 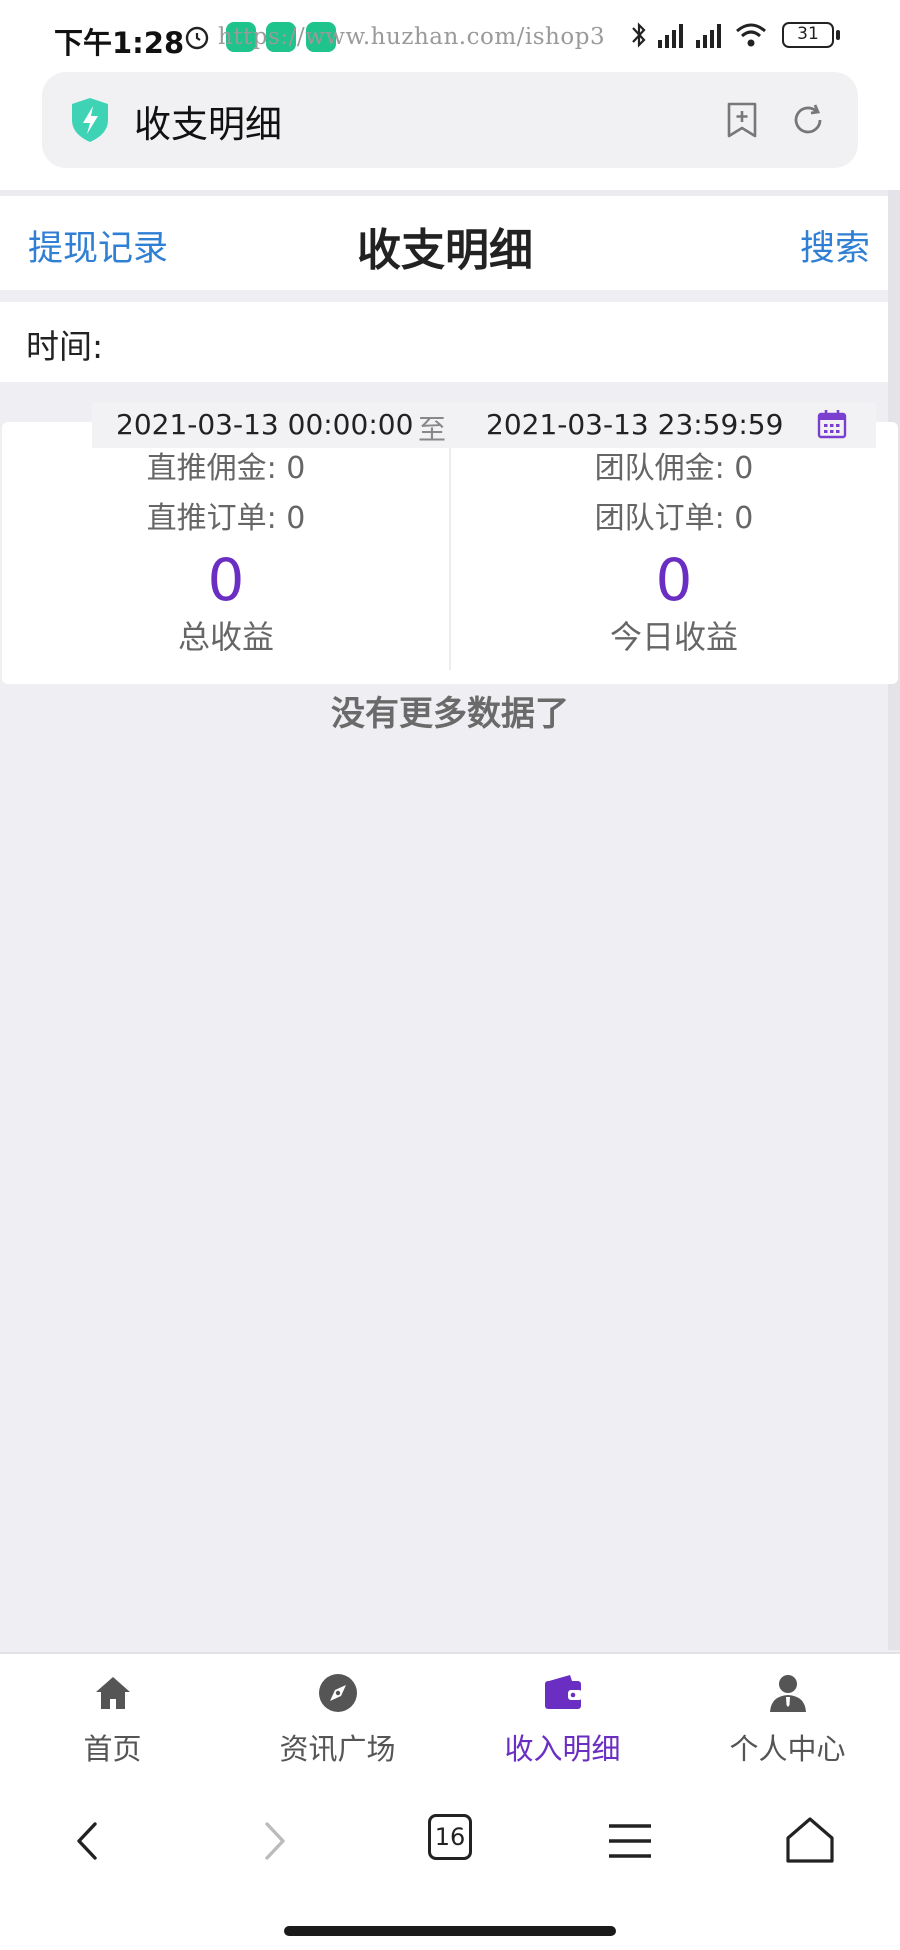 I want to click on direct-commission-value: 0, so click(x=296, y=468).